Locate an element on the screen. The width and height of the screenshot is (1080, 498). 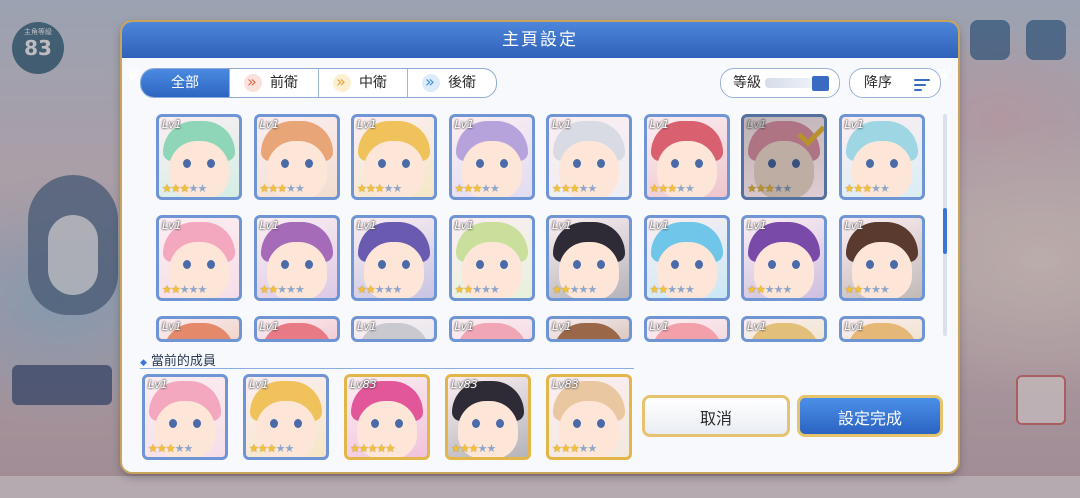
sort-order-button: 降序 is located at coordinates (895, 83).